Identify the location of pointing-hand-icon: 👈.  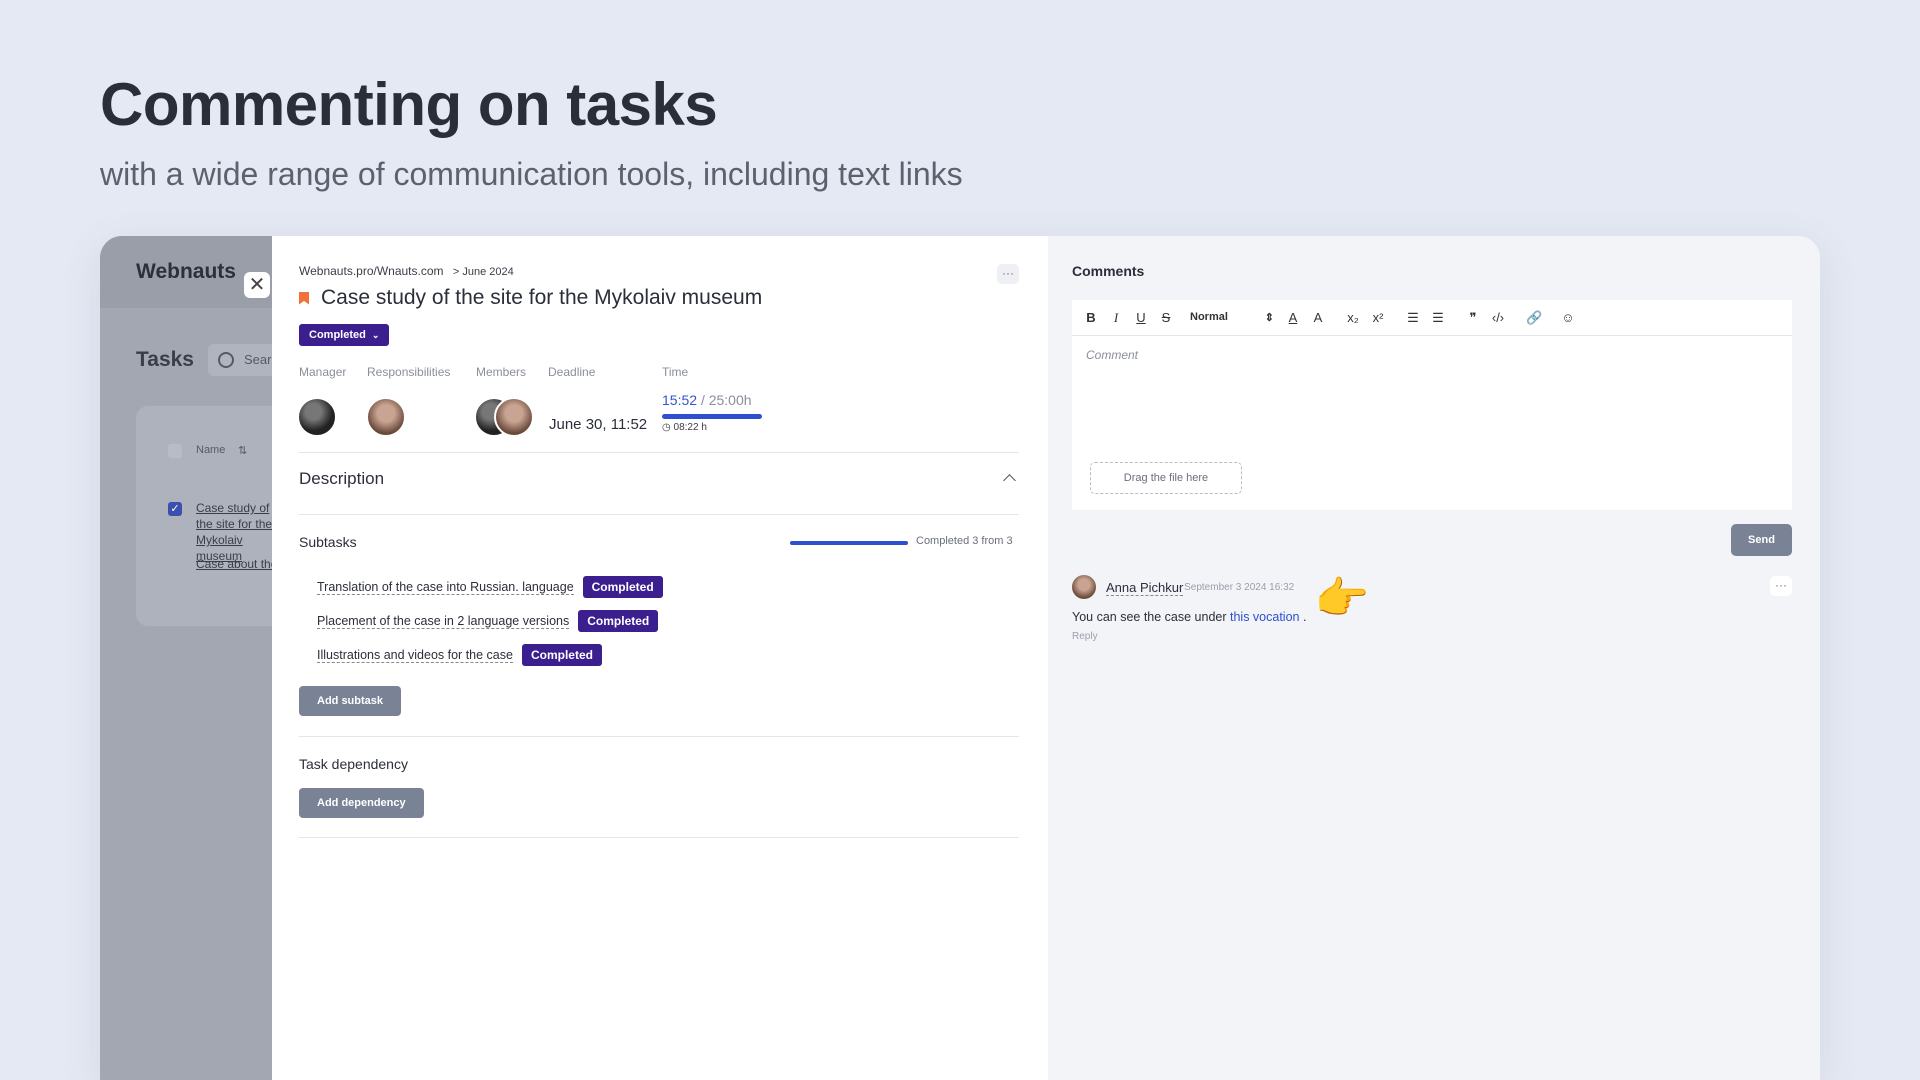
(1343, 598).